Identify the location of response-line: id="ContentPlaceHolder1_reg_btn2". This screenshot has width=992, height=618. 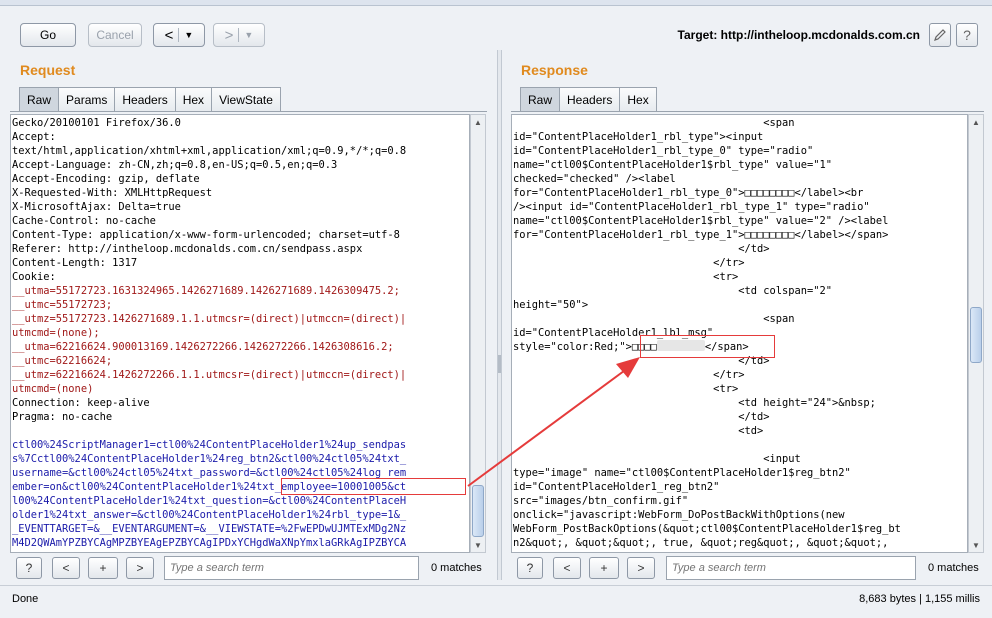
(616, 487).